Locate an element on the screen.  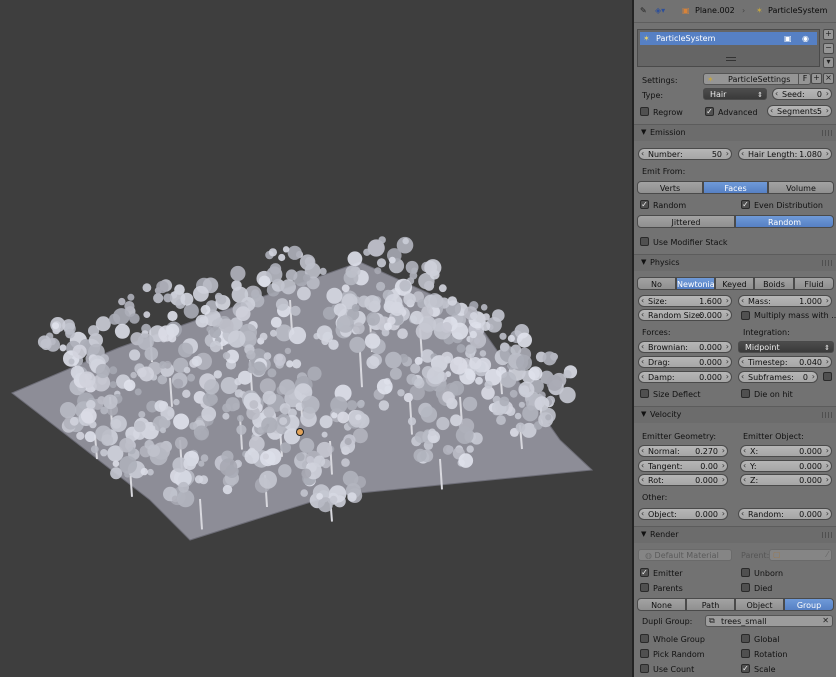
emit-from-faces: Faces is located at coordinates (735, 187).